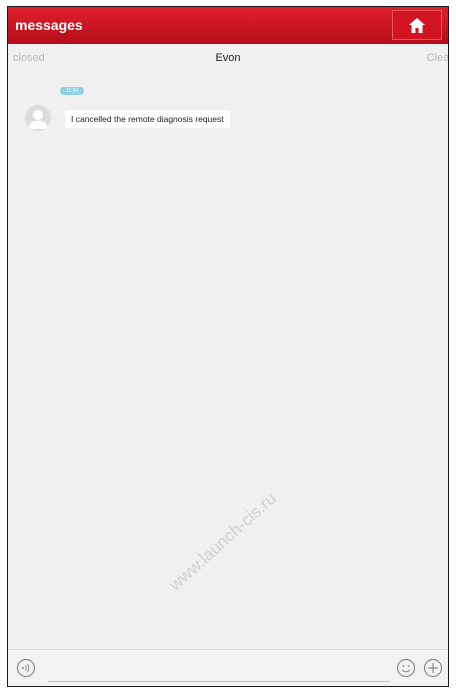 Image resolution: width=456 pixels, height=689 pixels. Describe the element at coordinates (38, 118) in the screenshot. I see `user-avatar-icon` at that location.